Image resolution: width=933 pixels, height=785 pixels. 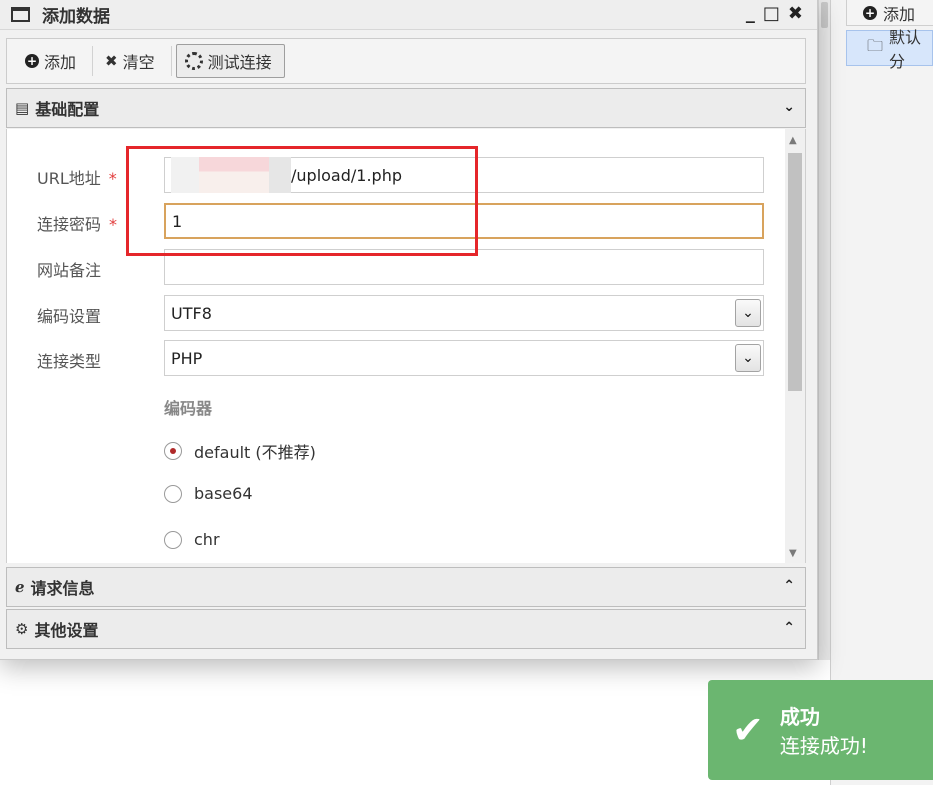 What do you see at coordinates (795, 13) in the screenshot?
I see `close-button: ✖` at bounding box center [795, 13].